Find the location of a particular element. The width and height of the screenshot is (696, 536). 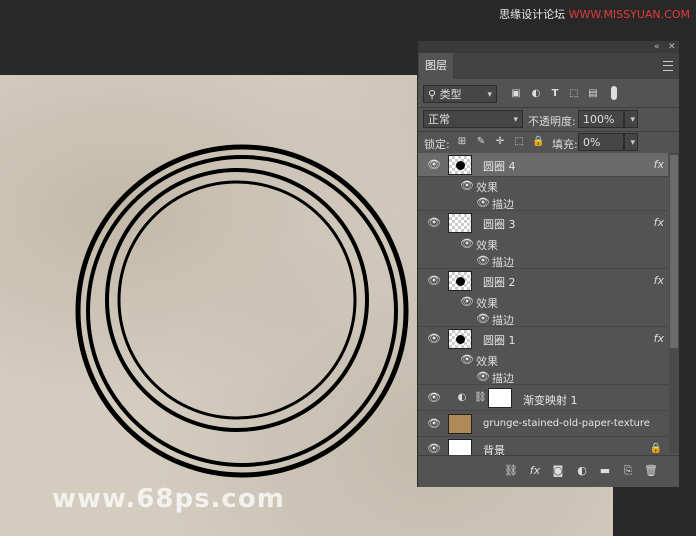

filter-pixel-icon: ▣ is located at coordinates (516, 94).